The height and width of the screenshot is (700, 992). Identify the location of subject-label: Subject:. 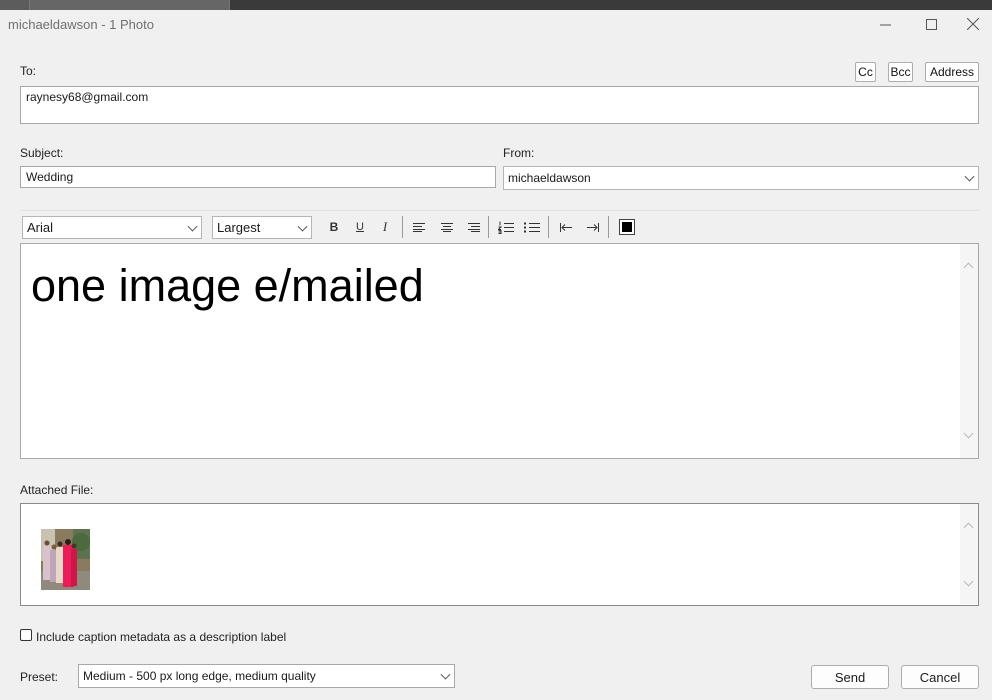
(42, 153).